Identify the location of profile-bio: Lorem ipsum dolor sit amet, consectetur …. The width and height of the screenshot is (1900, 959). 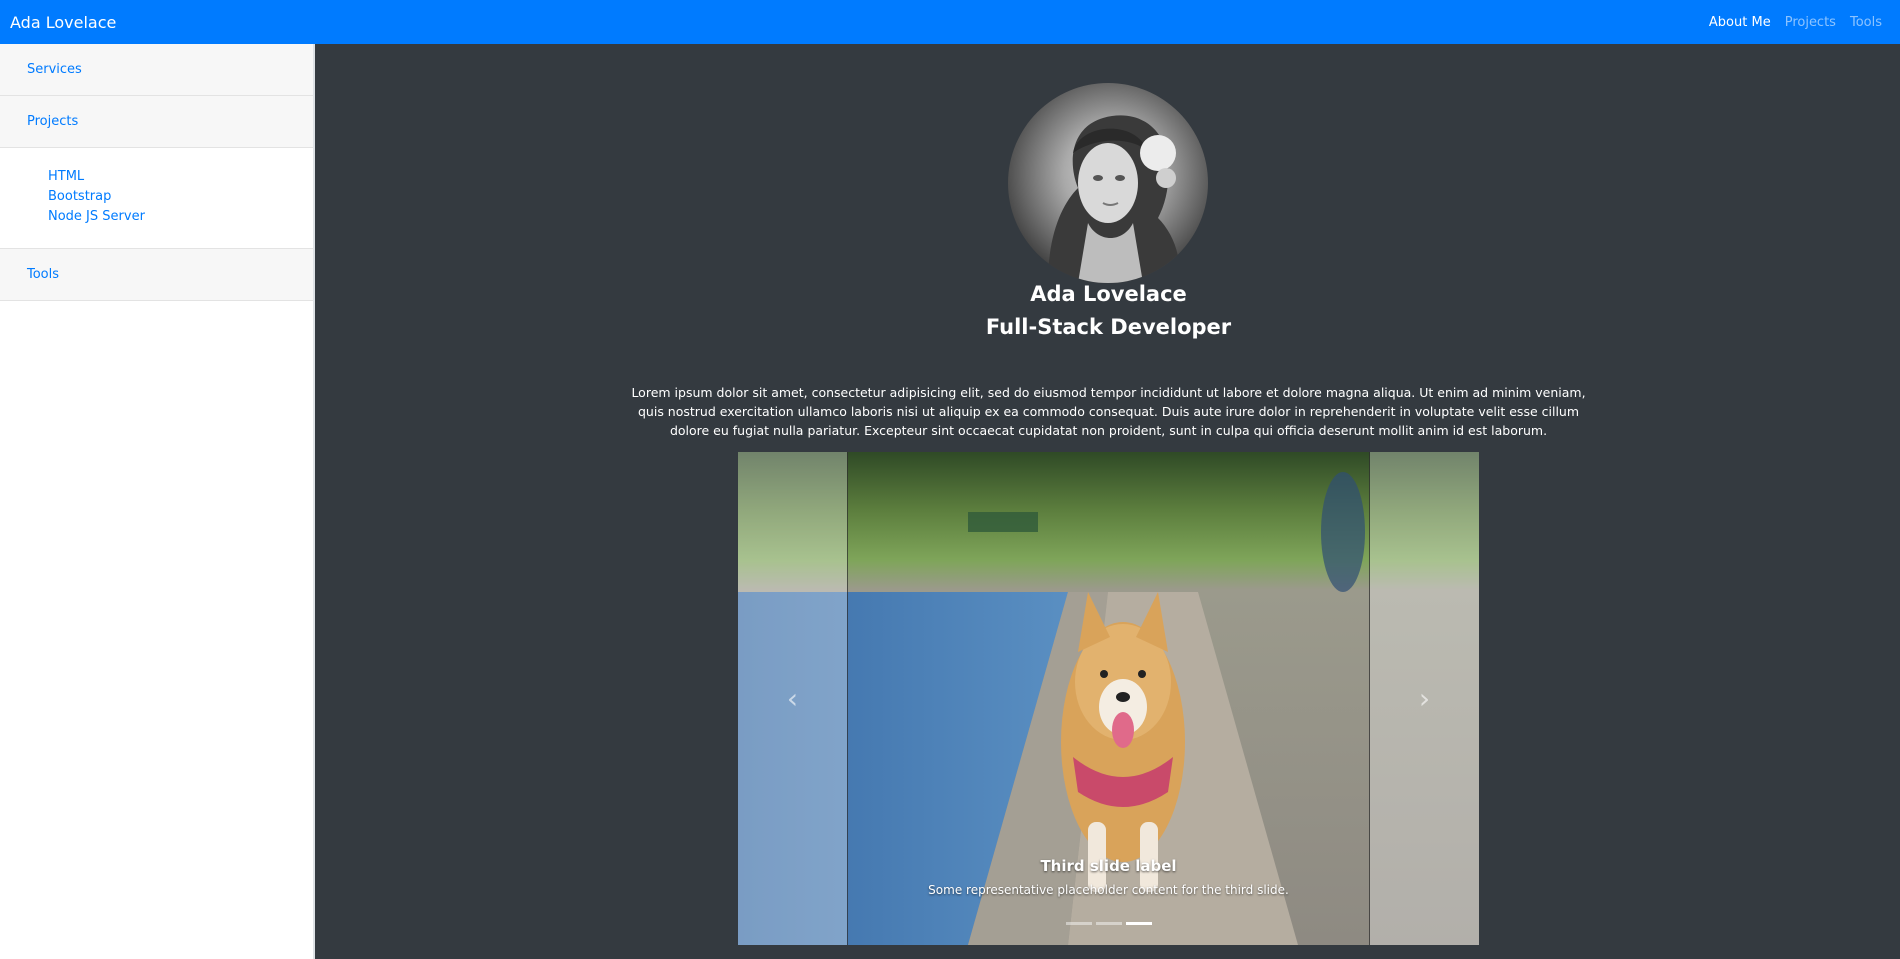
(1108, 411).